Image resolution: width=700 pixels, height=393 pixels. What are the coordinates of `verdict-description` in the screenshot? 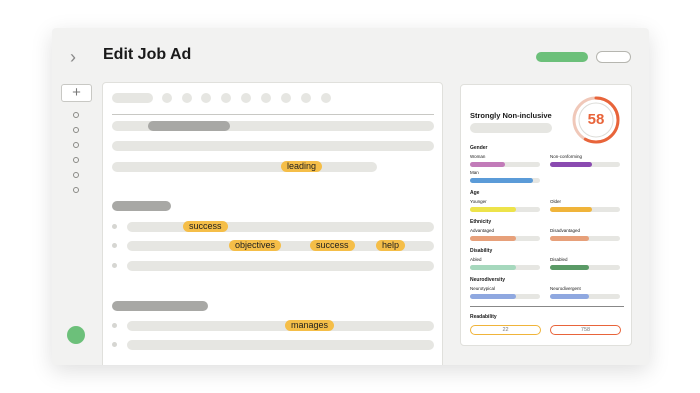 It's located at (511, 128).